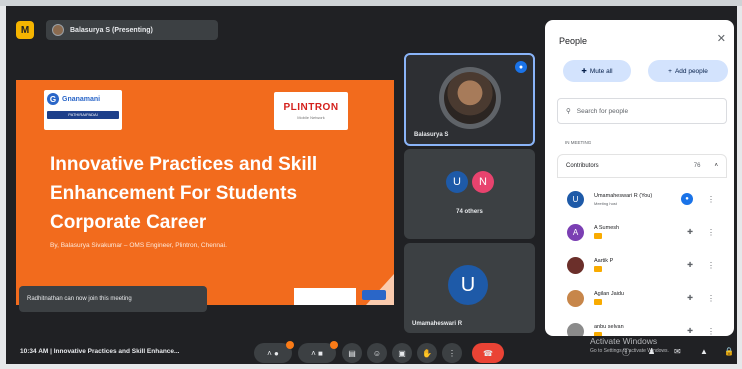 This screenshot has width=742, height=369. What do you see at coordinates (431, 135) in the screenshot?
I see `speaker-name: Balasurya S` at bounding box center [431, 135].